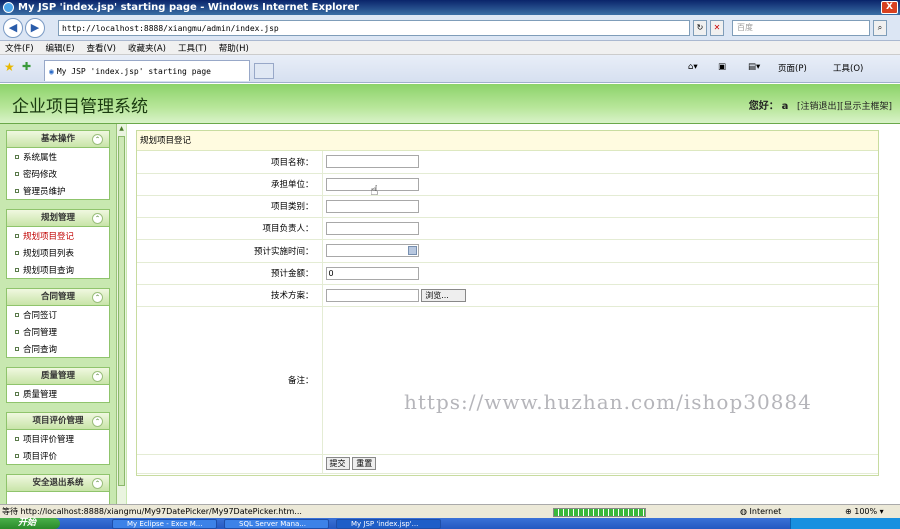 The height and width of the screenshot is (529, 900). What do you see at coordinates (230, 295) in the screenshot?
I see `field-label: 技术方案：` at bounding box center [230, 295].